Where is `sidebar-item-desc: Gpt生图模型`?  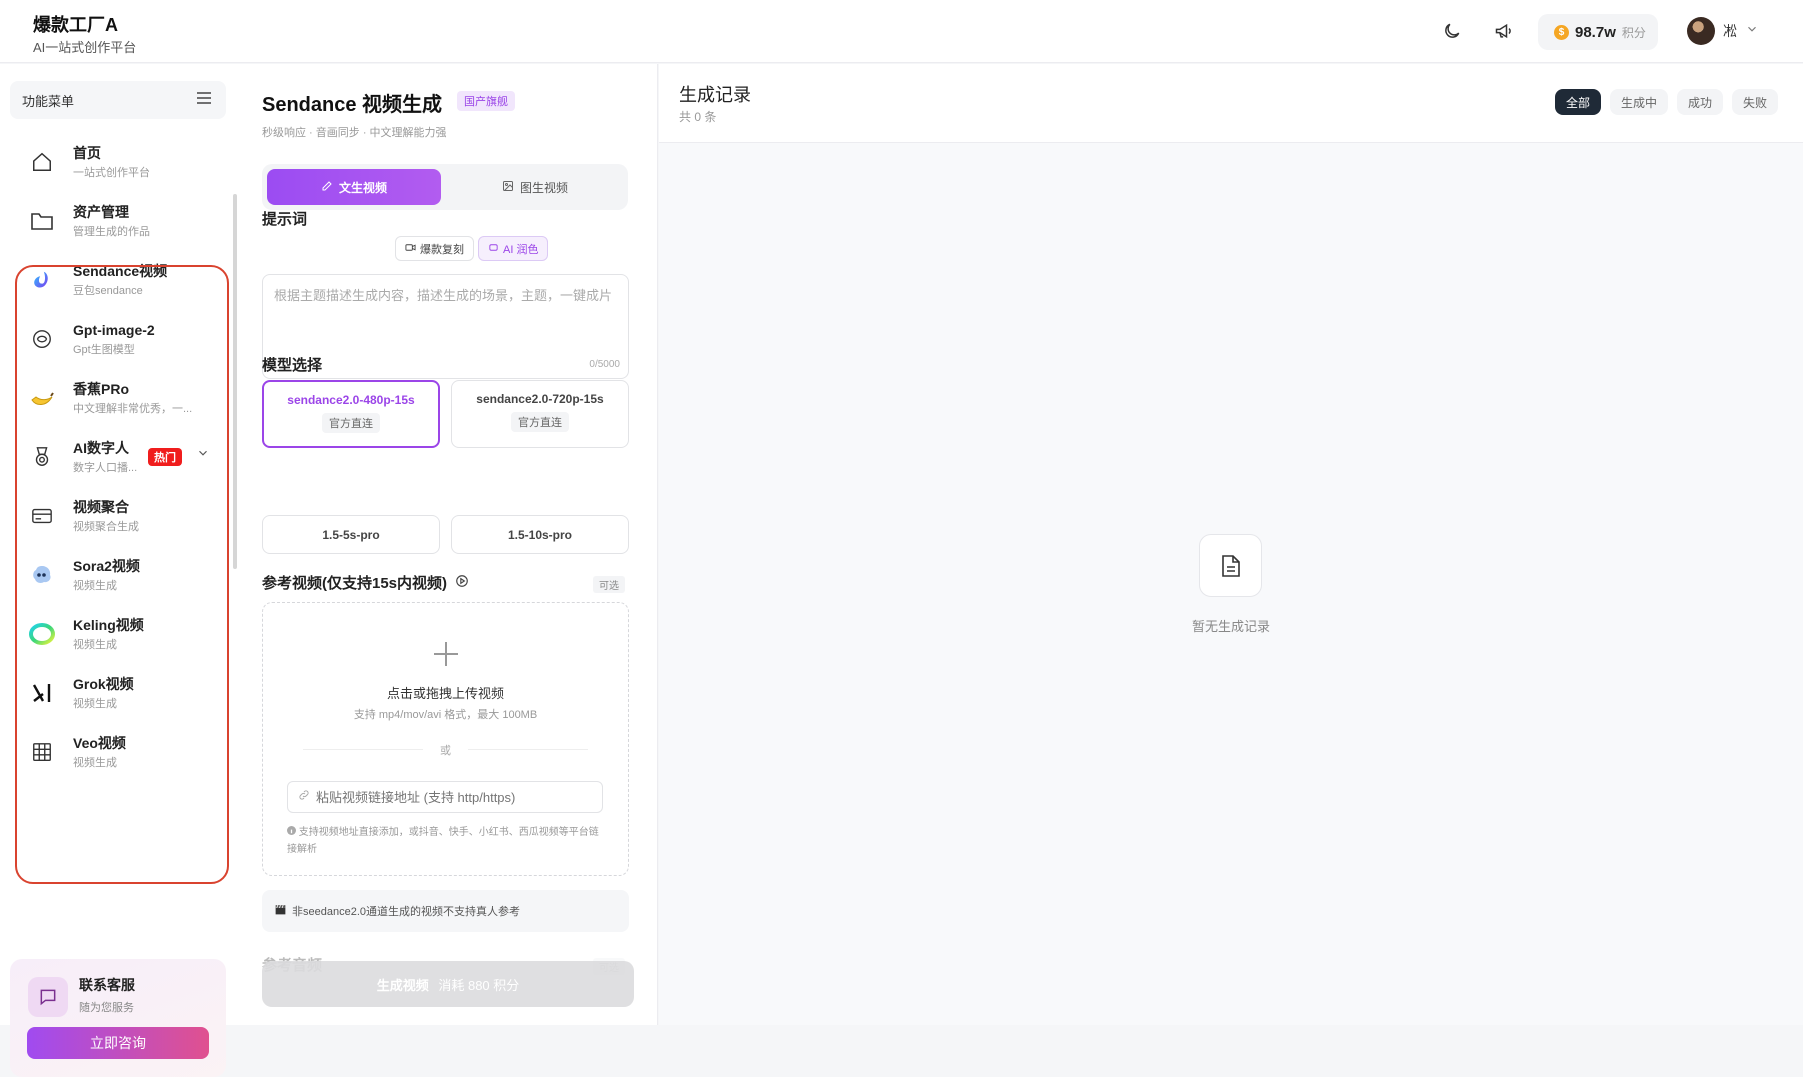 sidebar-item-desc: Gpt生图模型 is located at coordinates (104, 349).